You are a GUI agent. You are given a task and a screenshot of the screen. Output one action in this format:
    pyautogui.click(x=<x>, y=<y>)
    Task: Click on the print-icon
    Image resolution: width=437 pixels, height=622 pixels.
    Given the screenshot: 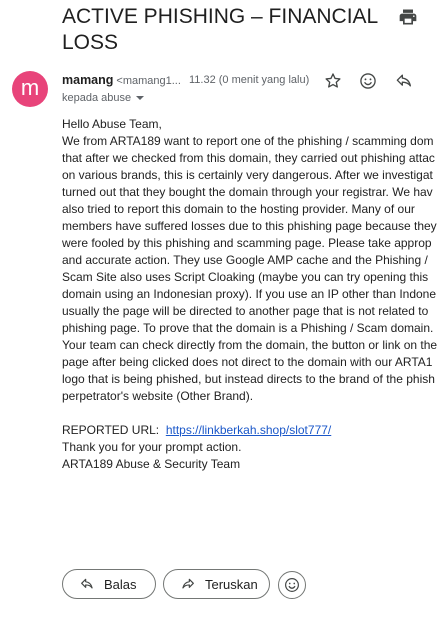 What is the action you would take?
    pyautogui.click(x=408, y=17)
    